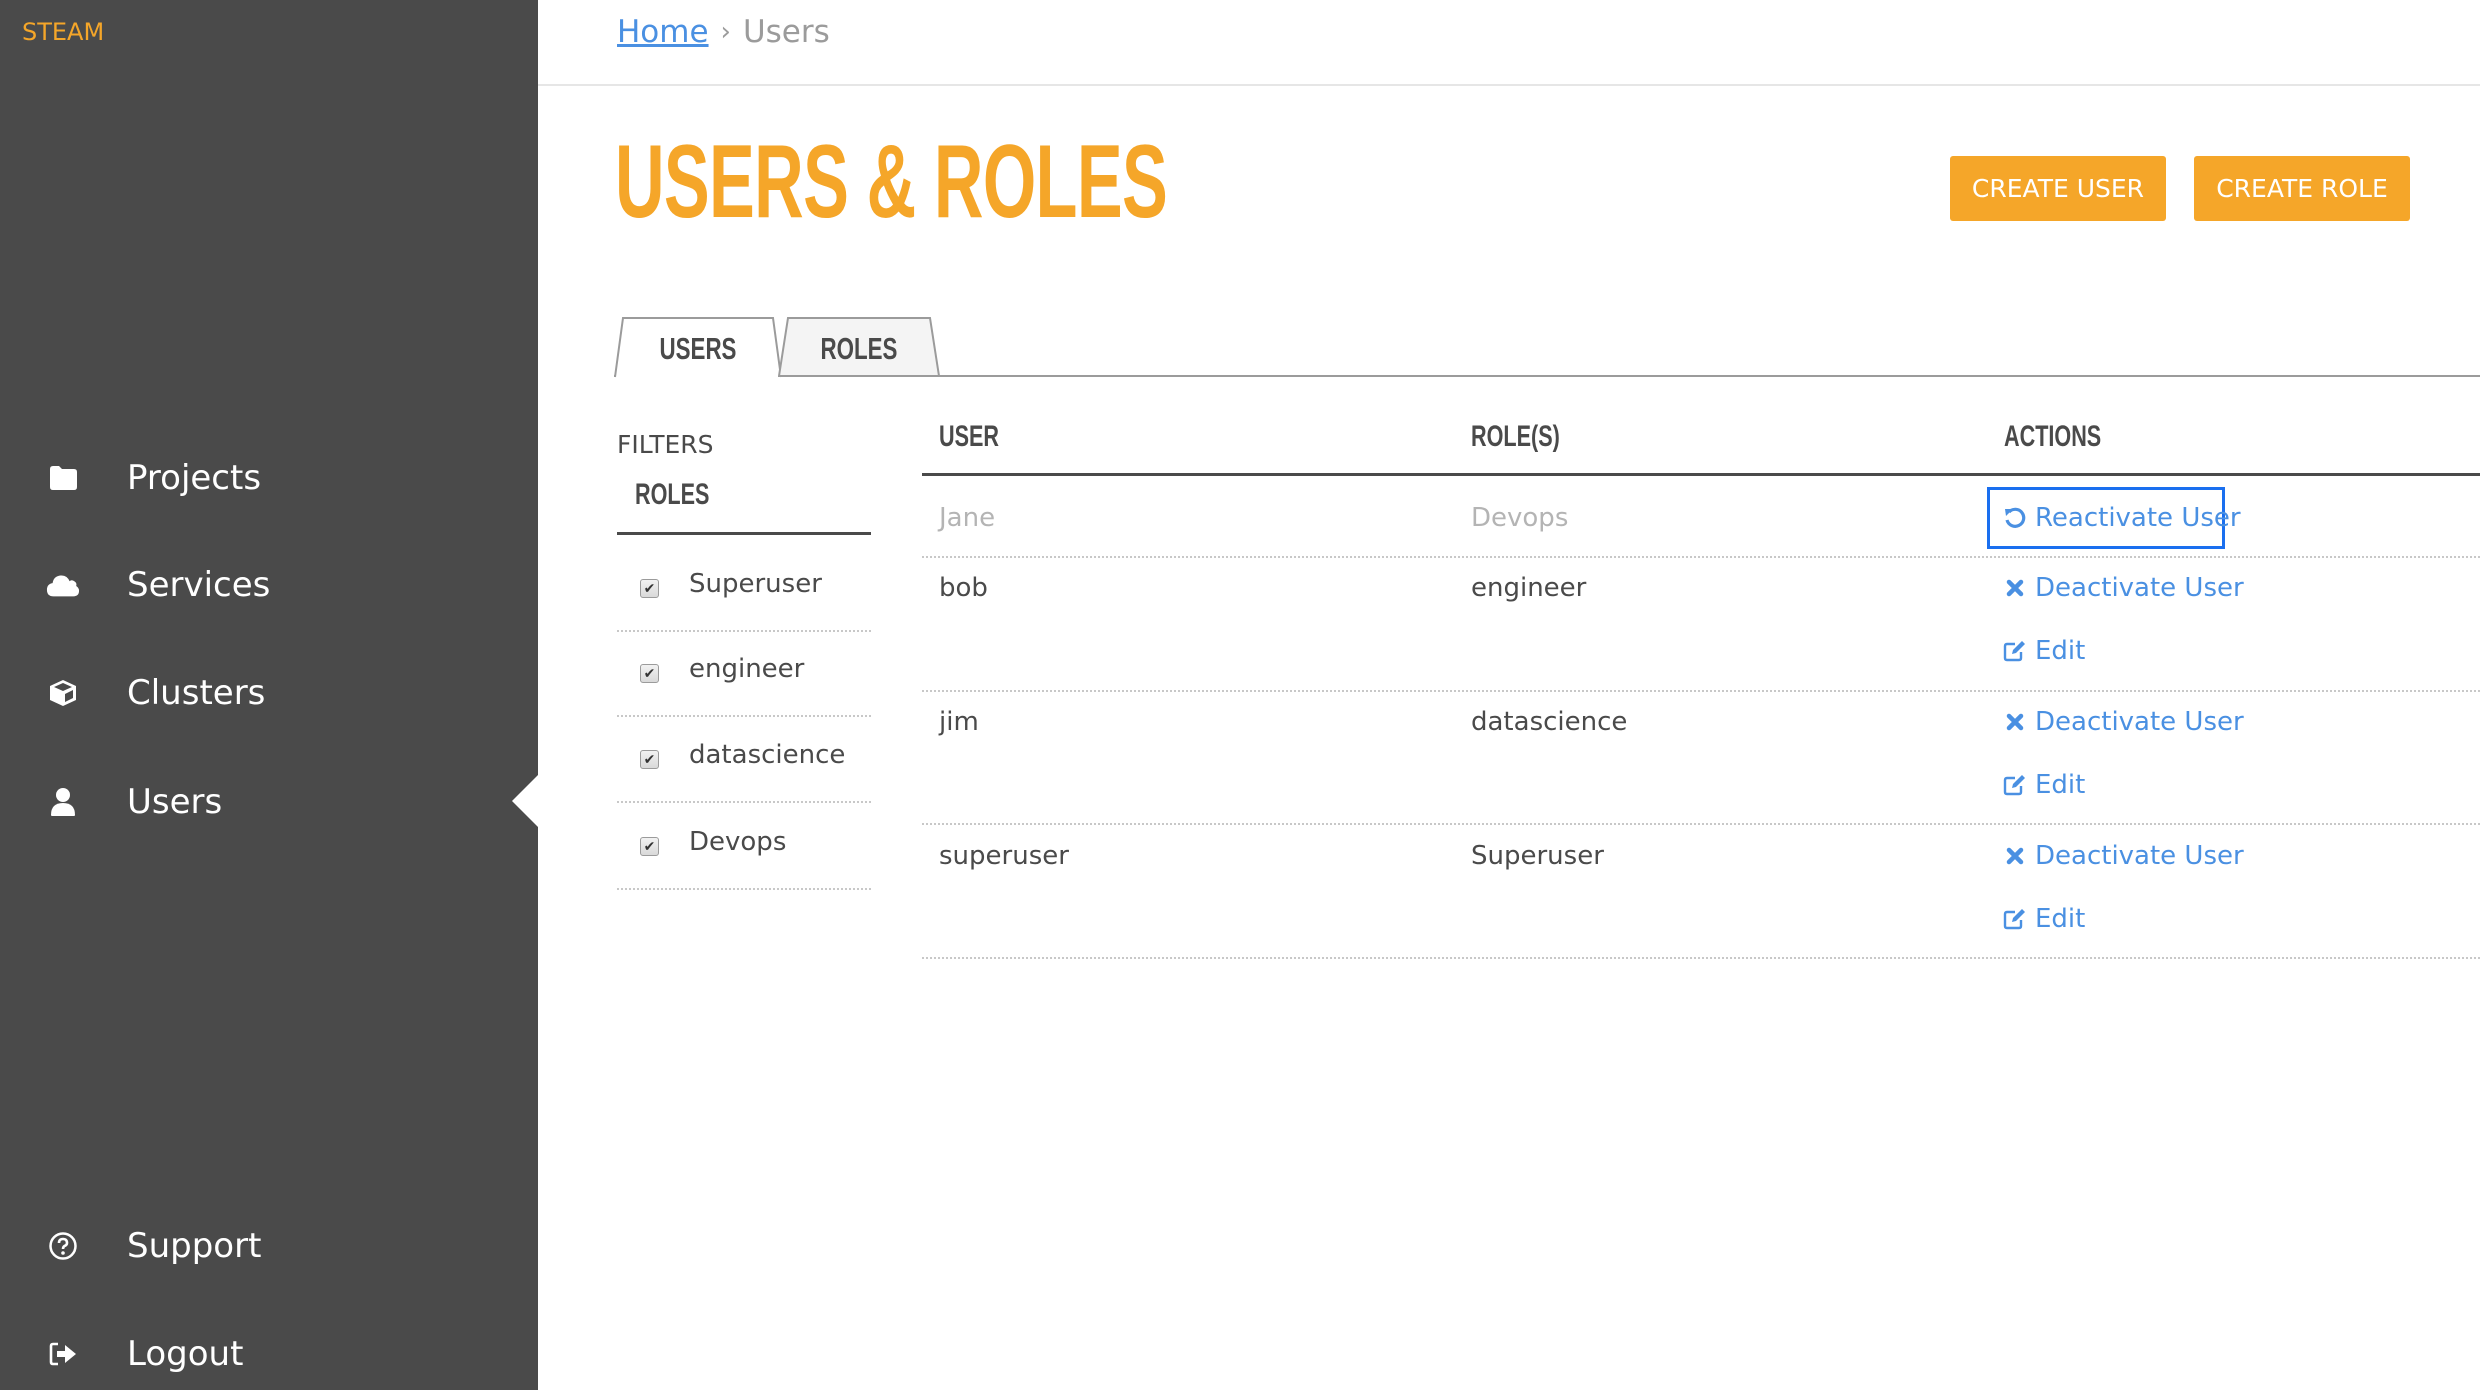 The width and height of the screenshot is (2480, 1390). Describe the element at coordinates (63, 585) in the screenshot. I see `cloud-icon` at that location.